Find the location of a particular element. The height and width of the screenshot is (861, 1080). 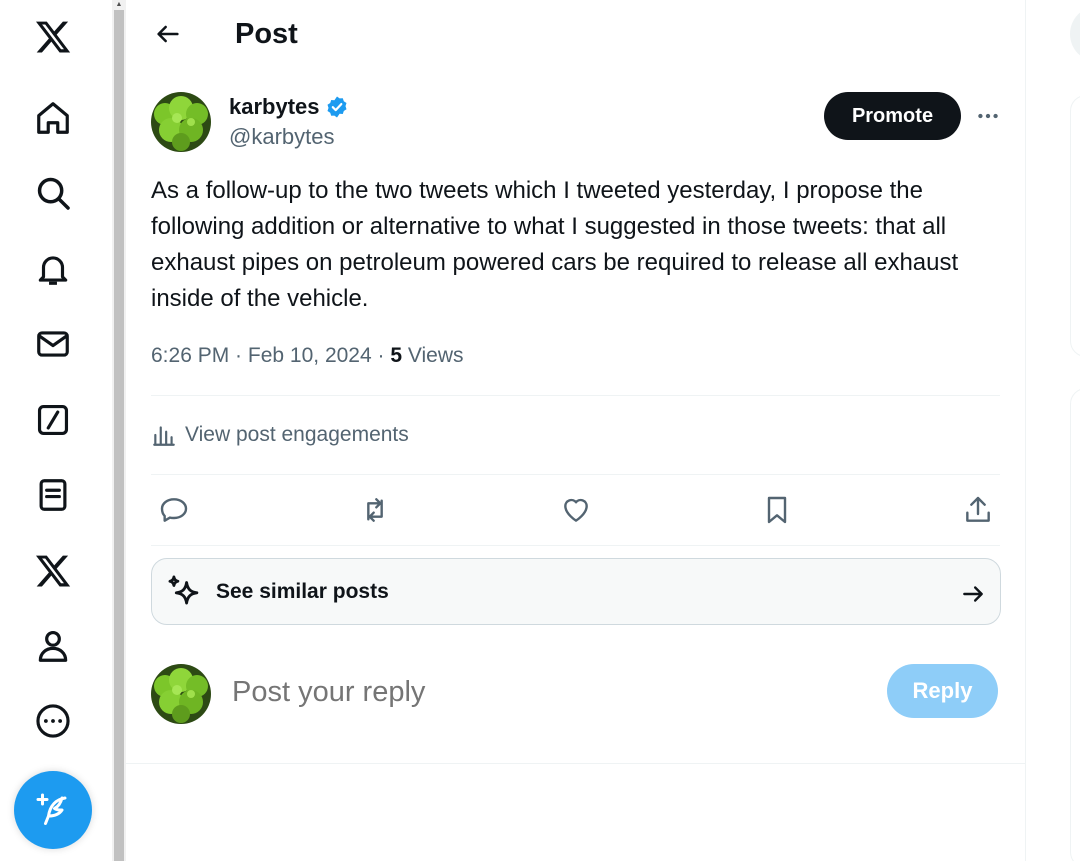

compose-post-button is located at coordinates (53, 810).